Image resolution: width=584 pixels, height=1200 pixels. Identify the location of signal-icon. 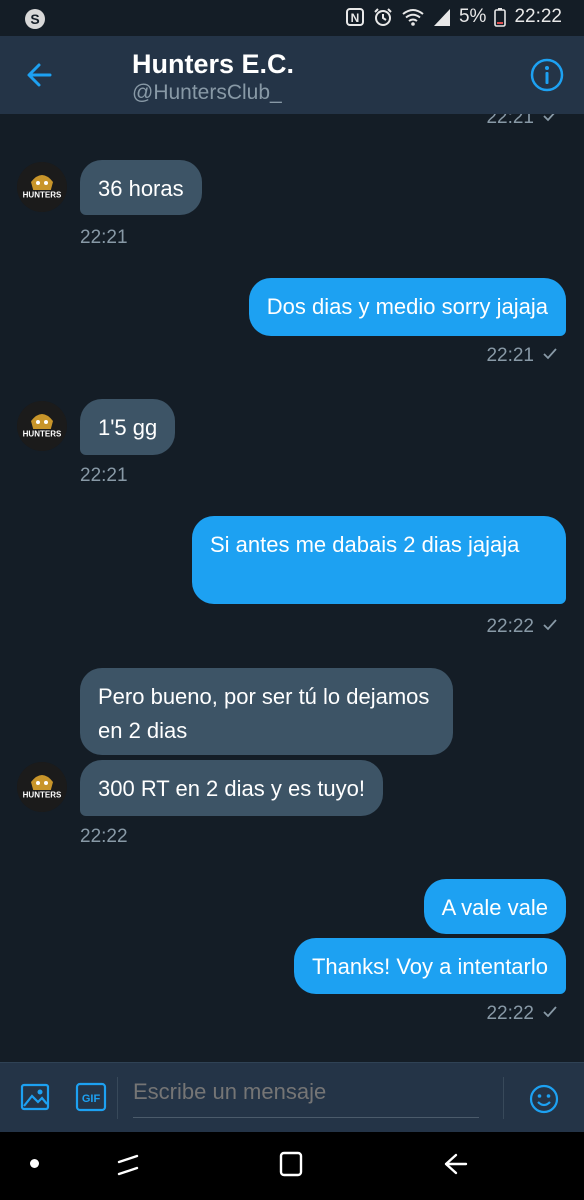
(442, 17).